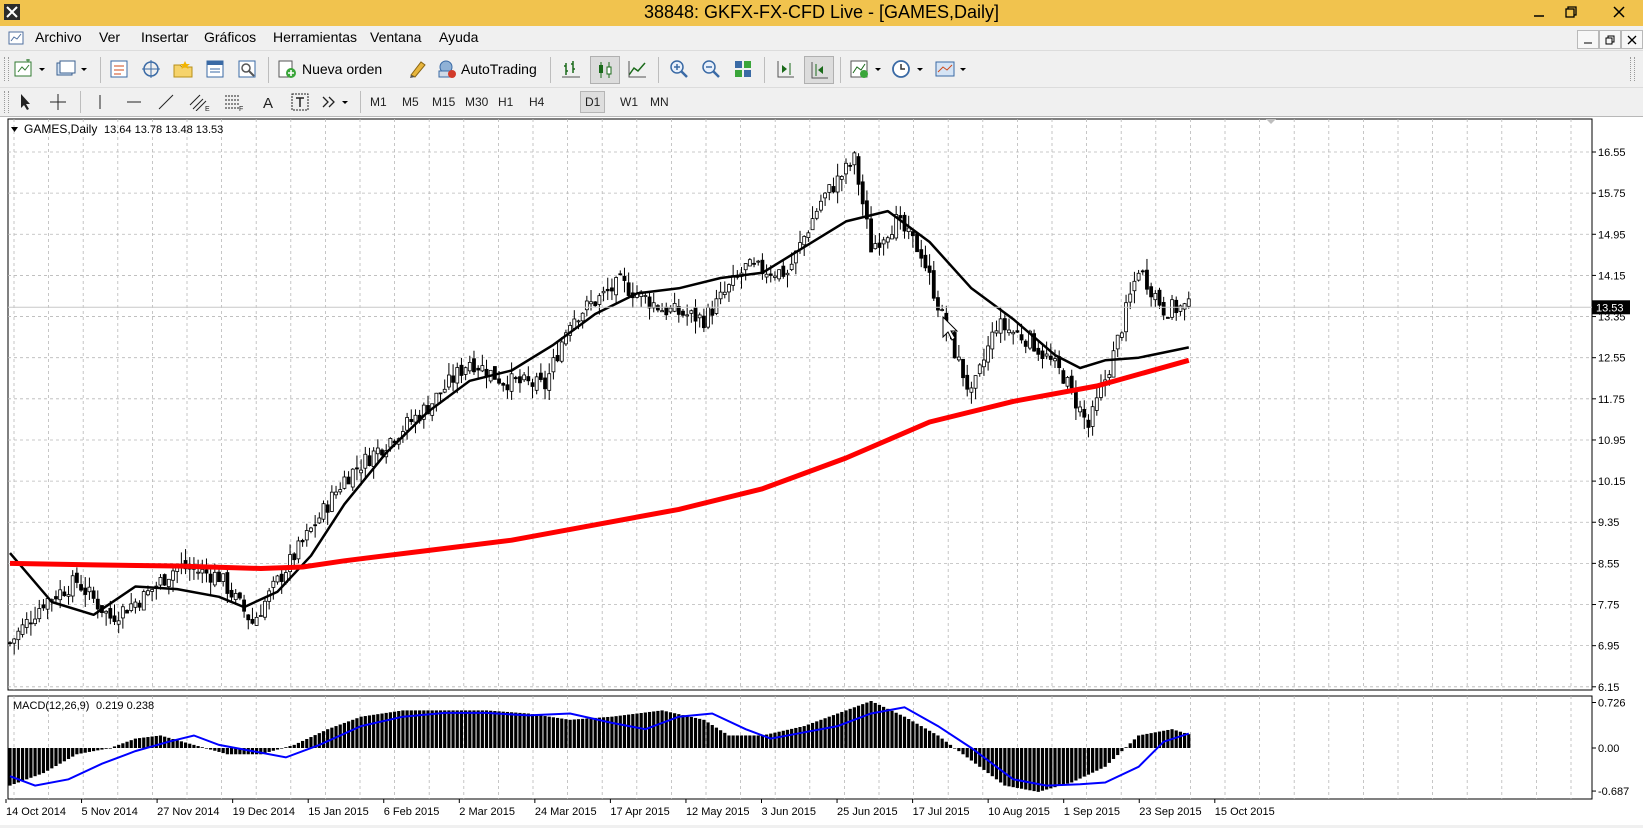 This screenshot has width=1643, height=828. What do you see at coordinates (566, 812) in the screenshot?
I see `x-tick-label: 24 Mar 2015` at bounding box center [566, 812].